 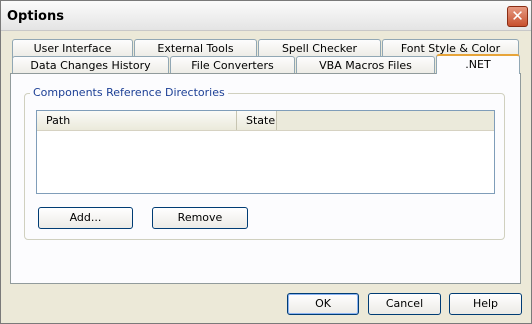 I want to click on close-icon: ✕, so click(x=517, y=16).